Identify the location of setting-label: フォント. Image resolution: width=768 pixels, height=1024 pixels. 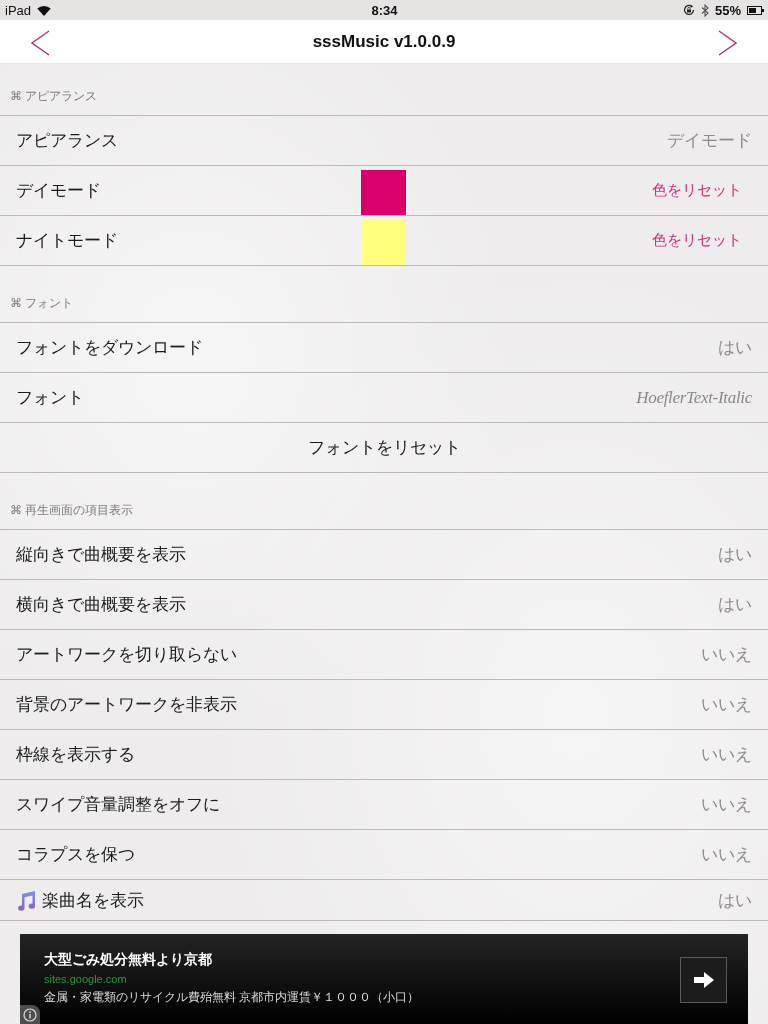
(50, 398).